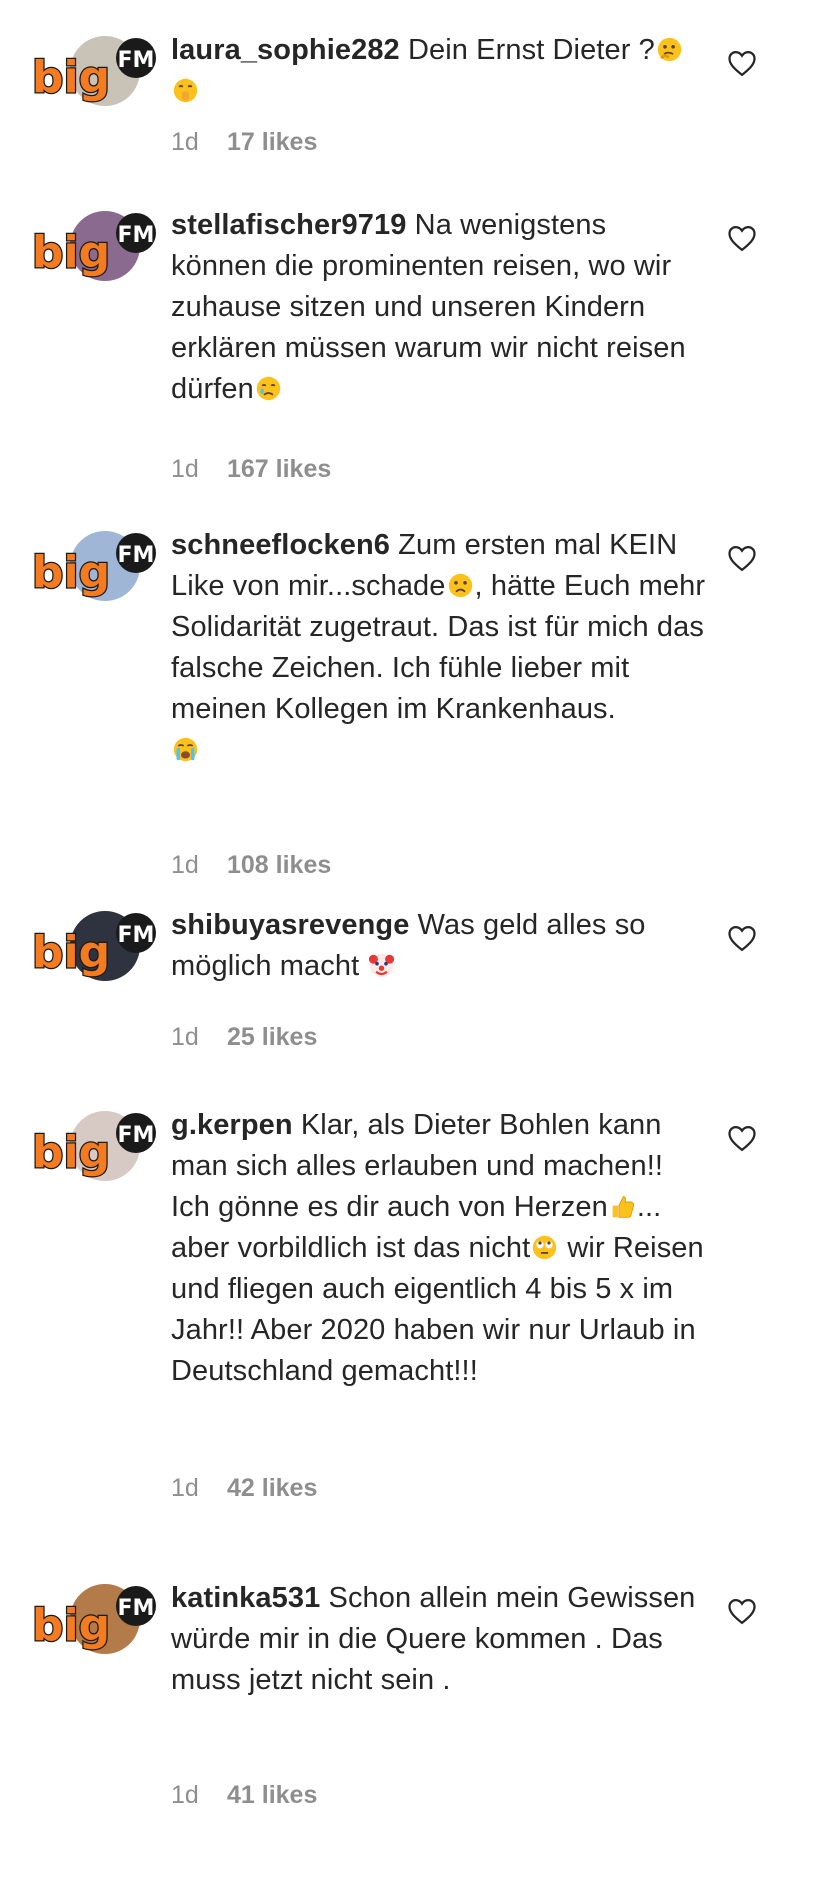 This screenshot has width=820, height=1880. I want to click on comment-meta: 1d 42 likes, so click(244, 1488).